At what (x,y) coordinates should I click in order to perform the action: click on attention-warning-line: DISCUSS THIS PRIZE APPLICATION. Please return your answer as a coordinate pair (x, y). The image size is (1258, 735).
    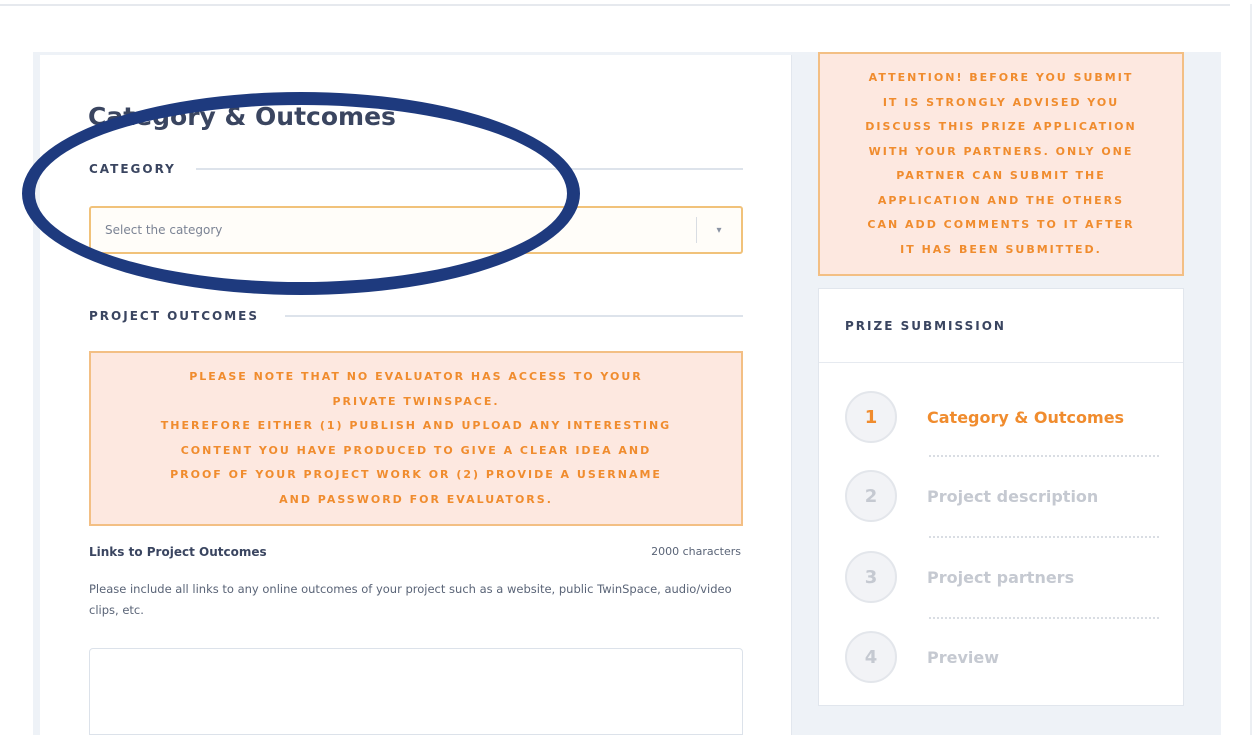
    Looking at the image, I should click on (1001, 126).